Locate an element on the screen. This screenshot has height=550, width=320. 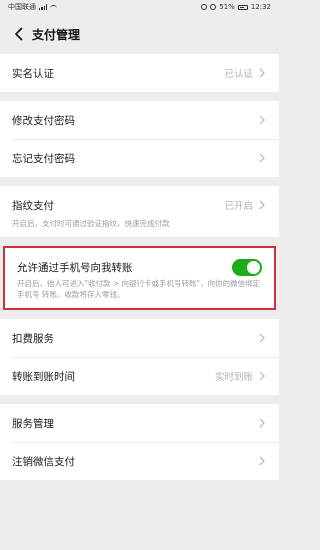
phone-transfer-label: 允许通过手机号向我转账 is located at coordinates (75, 267).